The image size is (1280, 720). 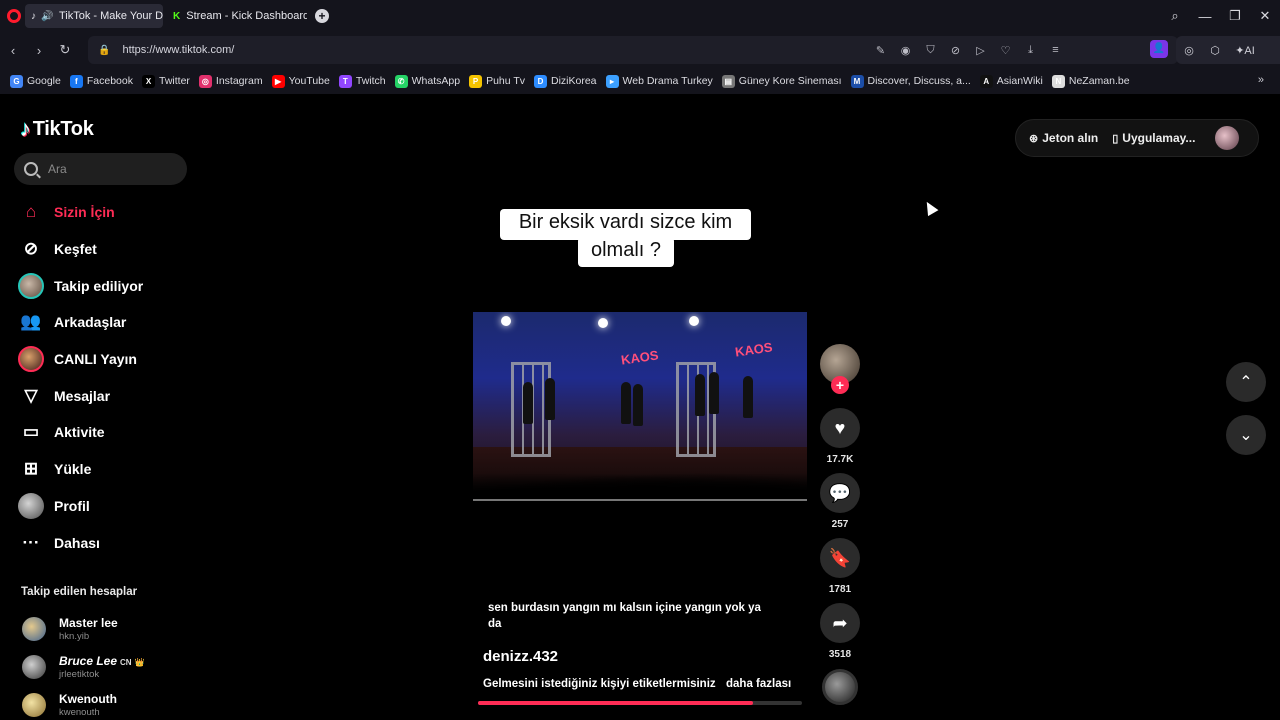 What do you see at coordinates (31, 395) in the screenshot?
I see `send-icon: ▽` at bounding box center [31, 395].